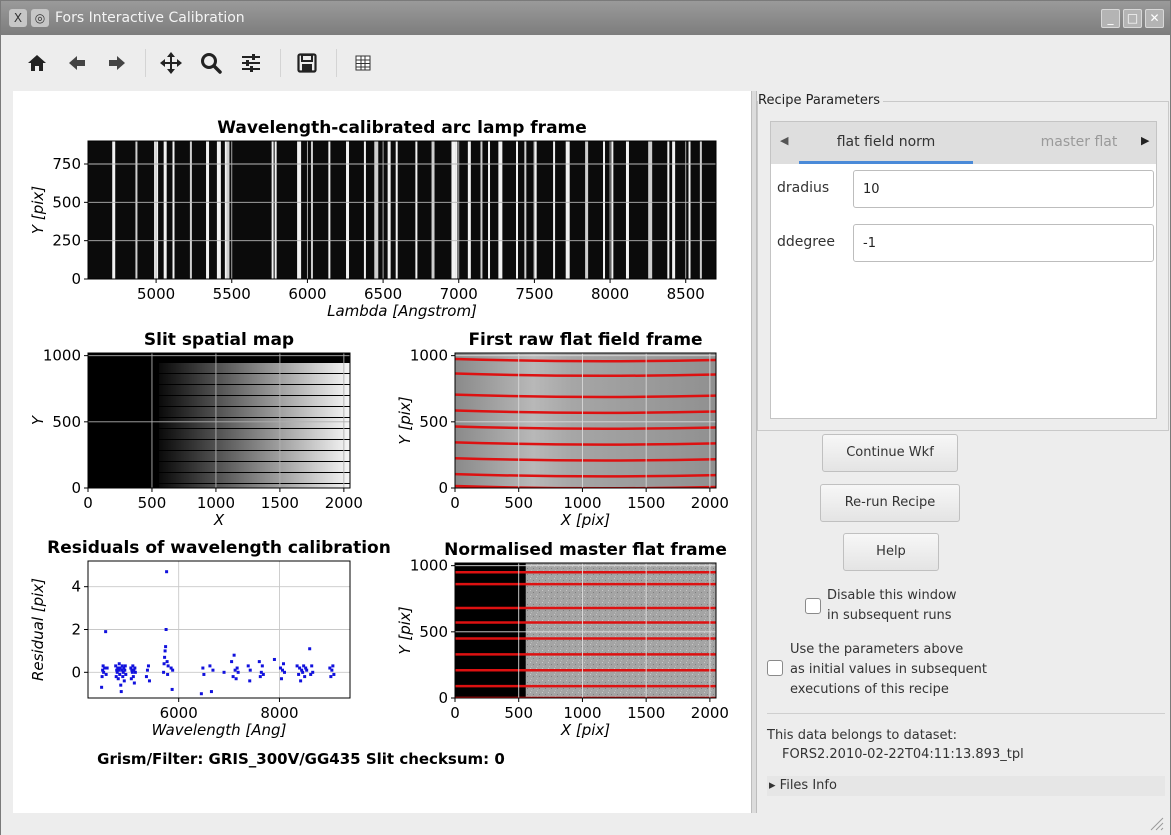 Image resolution: width=1171 pixels, height=835 pixels. I want to click on slit-xtick-label: 0, so click(88, 503).